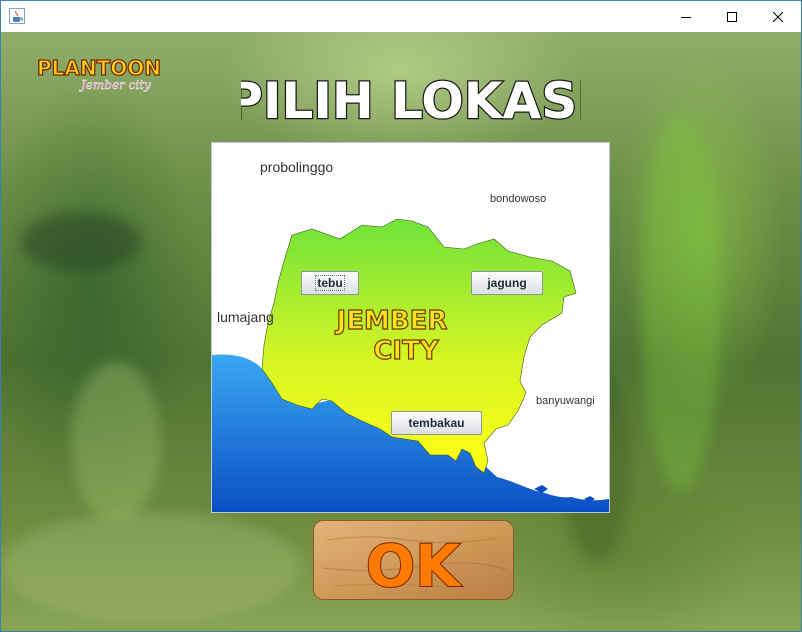 The image size is (802, 632). I want to click on maximize-icon, so click(732, 16).